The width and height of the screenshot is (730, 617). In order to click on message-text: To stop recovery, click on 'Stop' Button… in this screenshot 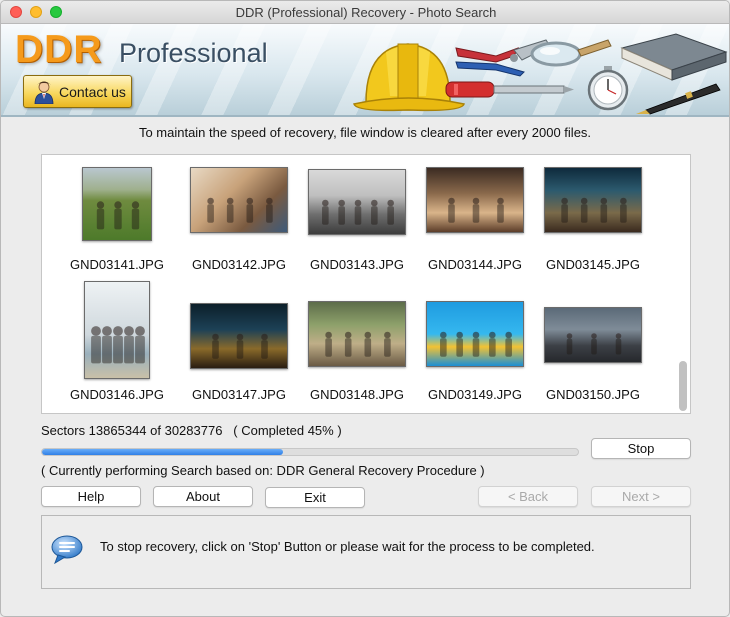, I will do `click(347, 546)`.